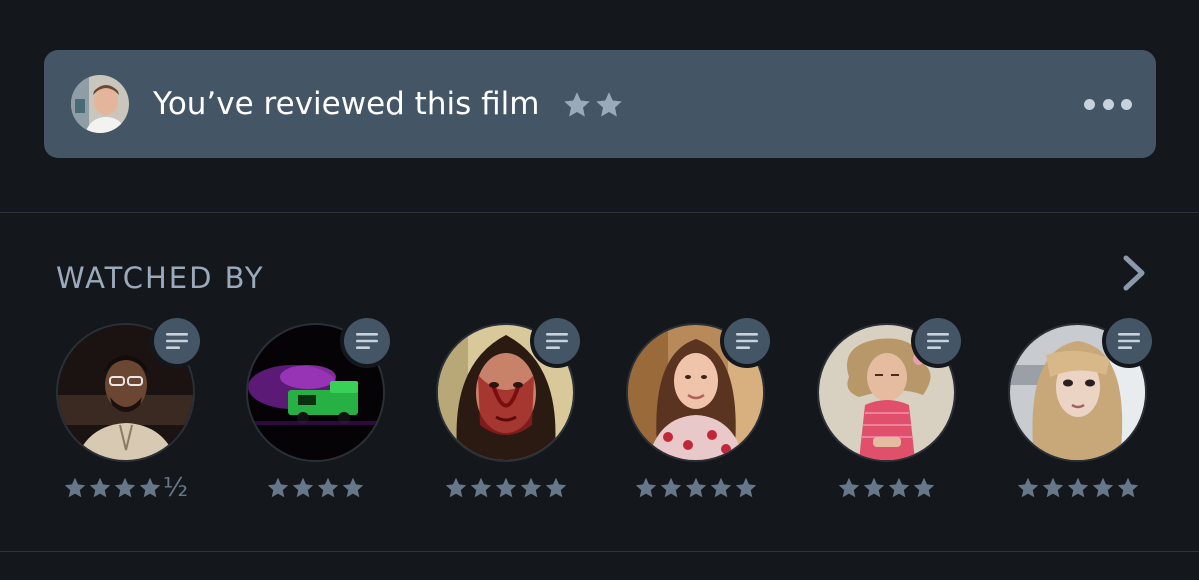 This screenshot has height=580, width=1199. What do you see at coordinates (1134, 273) in the screenshot?
I see `chevron-right-icon` at bounding box center [1134, 273].